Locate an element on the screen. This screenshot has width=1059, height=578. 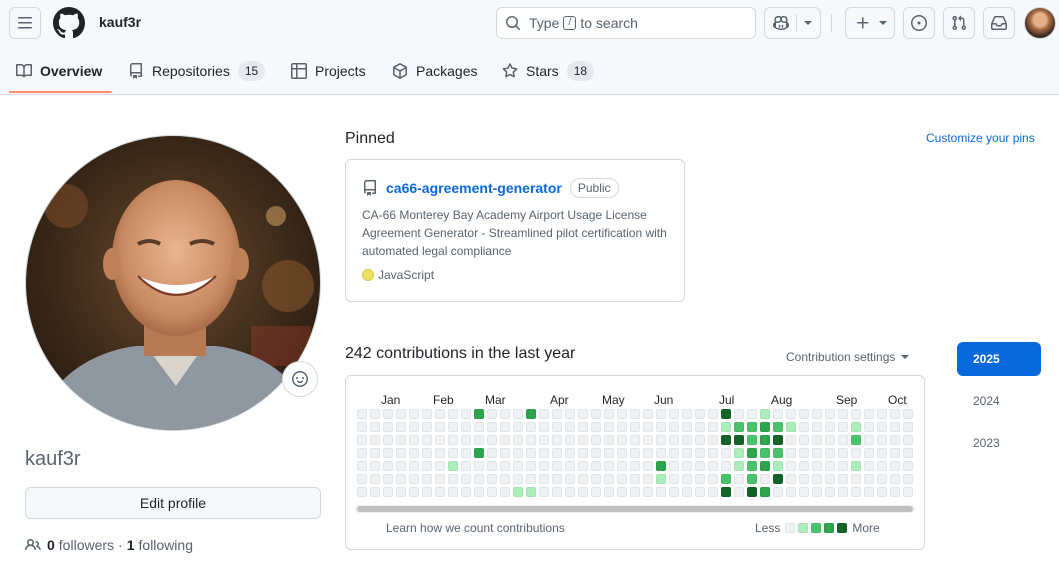
tab-packages: Packages is located at coordinates (434, 71).